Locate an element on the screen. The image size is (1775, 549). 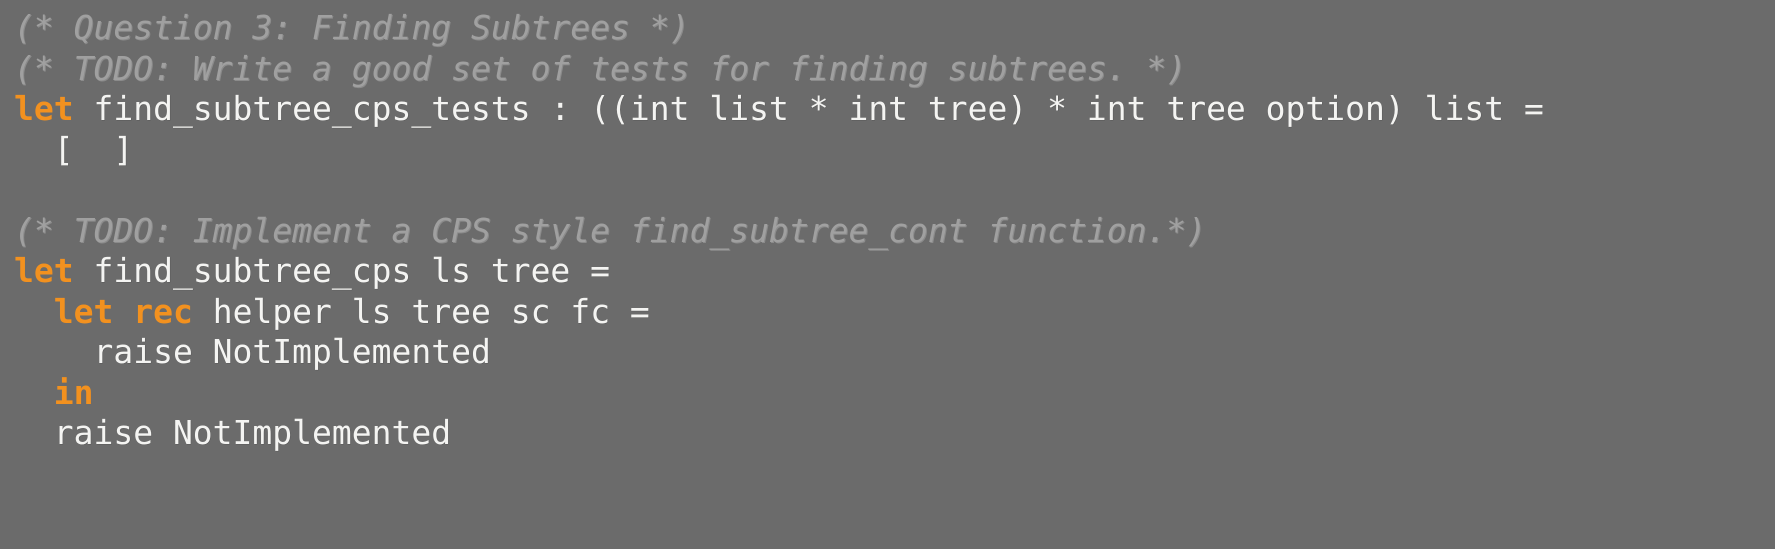
code-text-token: [ ] is located at coordinates (74, 149).